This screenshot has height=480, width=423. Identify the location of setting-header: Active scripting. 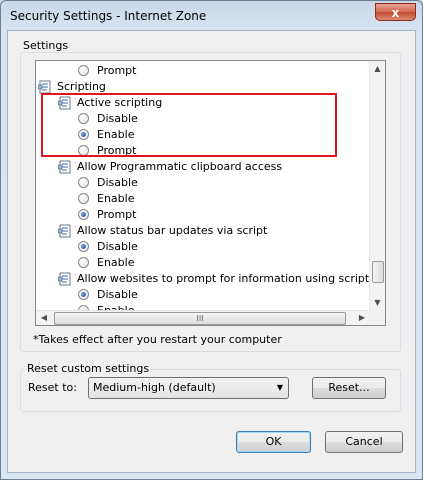
(110, 103).